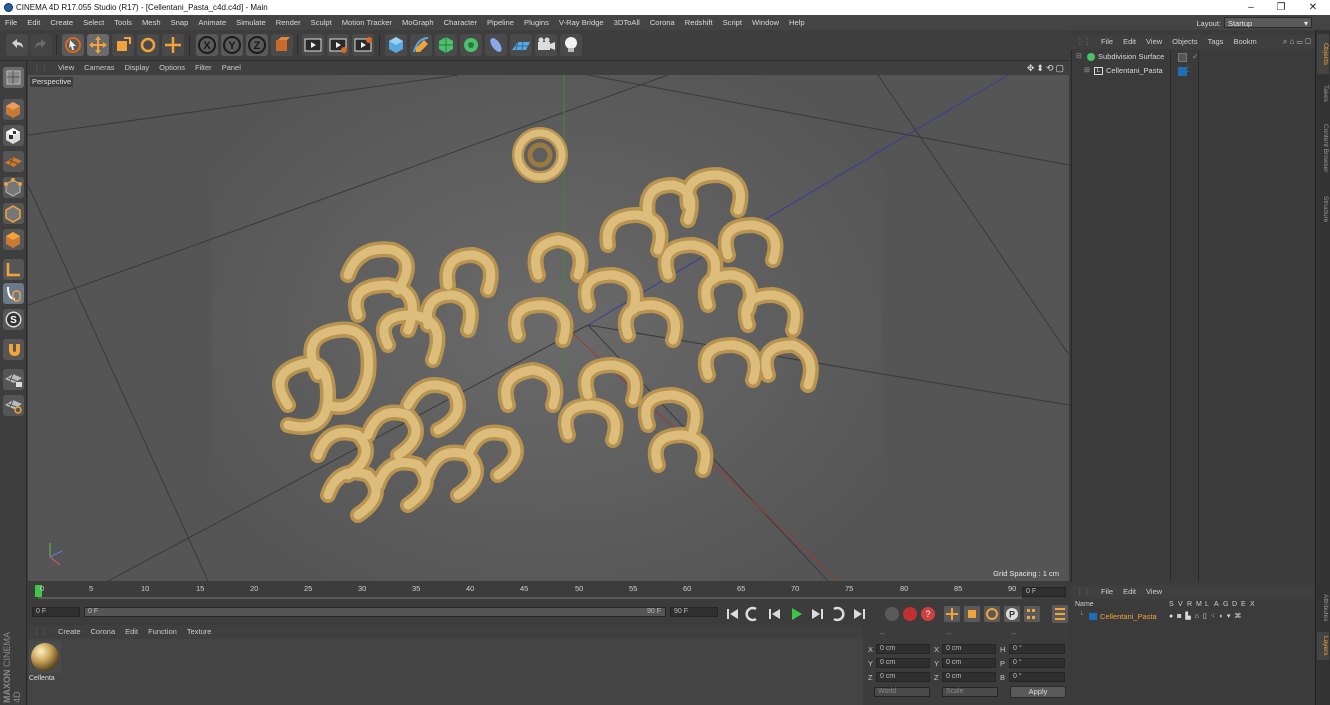 The height and width of the screenshot is (705, 1330). What do you see at coordinates (363, 45) in the screenshot?
I see `render-settings-icon` at bounding box center [363, 45].